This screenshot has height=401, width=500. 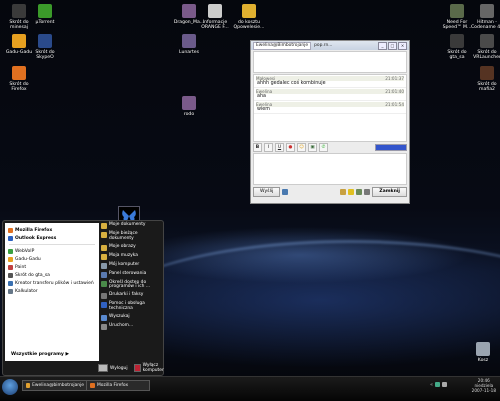 I want to click on desktop-icon-label: Lunartes, so click(x=189, y=52).